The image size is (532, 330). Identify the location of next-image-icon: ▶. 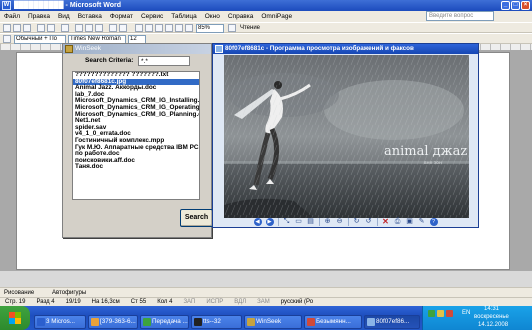
(269, 221).